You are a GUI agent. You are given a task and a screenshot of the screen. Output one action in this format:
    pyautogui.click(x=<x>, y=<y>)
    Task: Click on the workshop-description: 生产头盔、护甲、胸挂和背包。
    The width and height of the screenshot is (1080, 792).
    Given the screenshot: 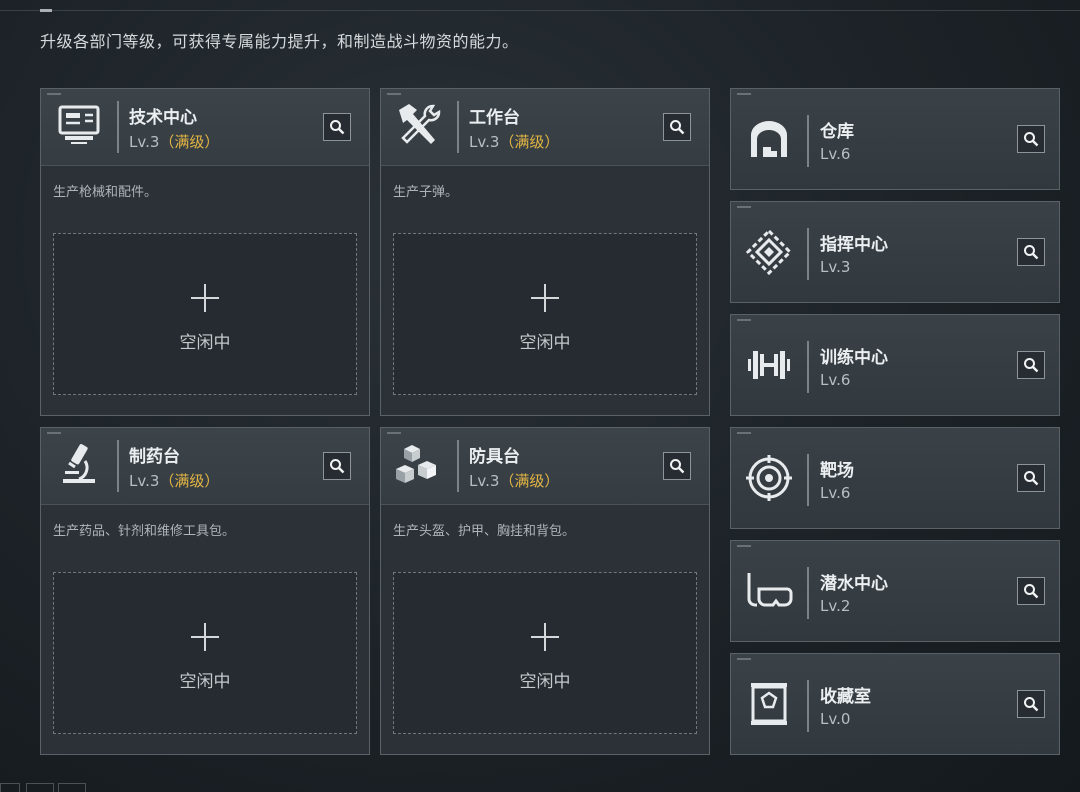 What is the action you would take?
    pyautogui.click(x=484, y=531)
    